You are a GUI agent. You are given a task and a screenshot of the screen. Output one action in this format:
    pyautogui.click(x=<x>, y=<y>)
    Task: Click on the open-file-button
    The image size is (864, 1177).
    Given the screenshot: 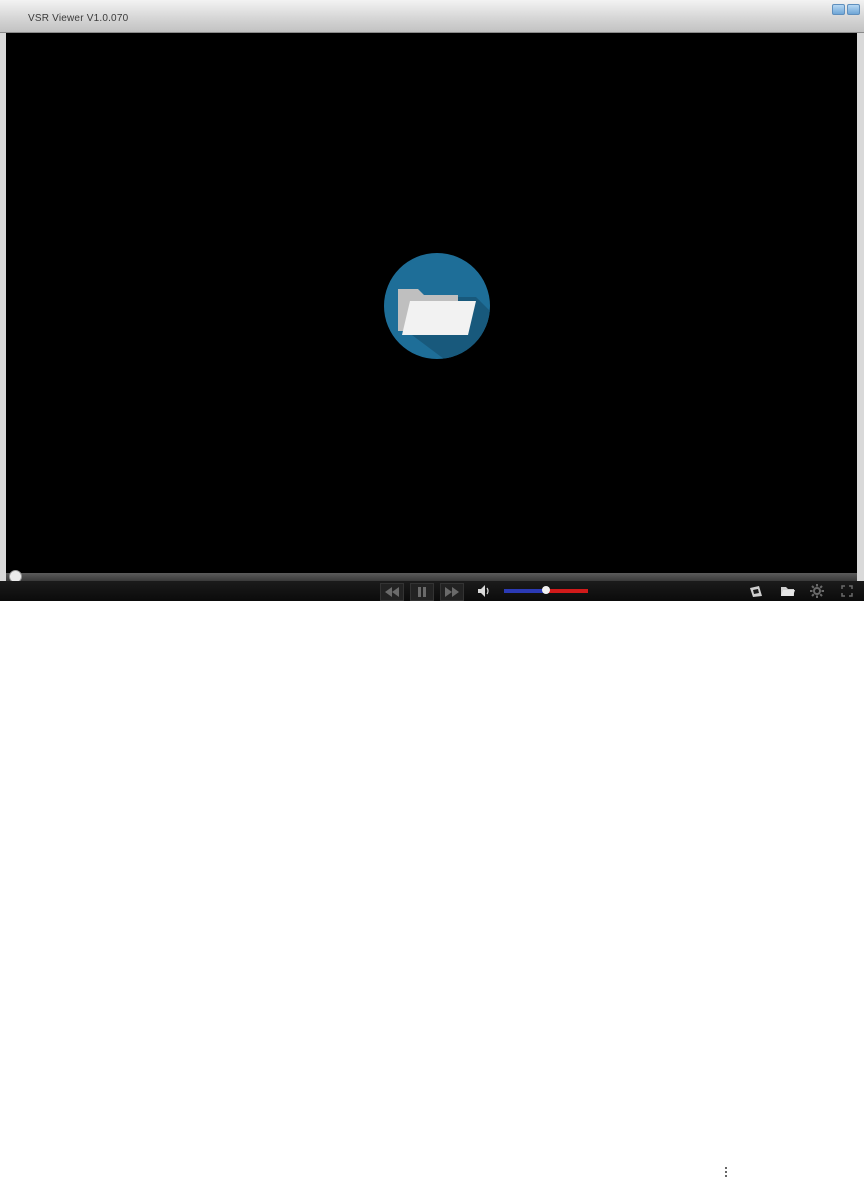 What is the action you would take?
    pyautogui.click(x=437, y=306)
    